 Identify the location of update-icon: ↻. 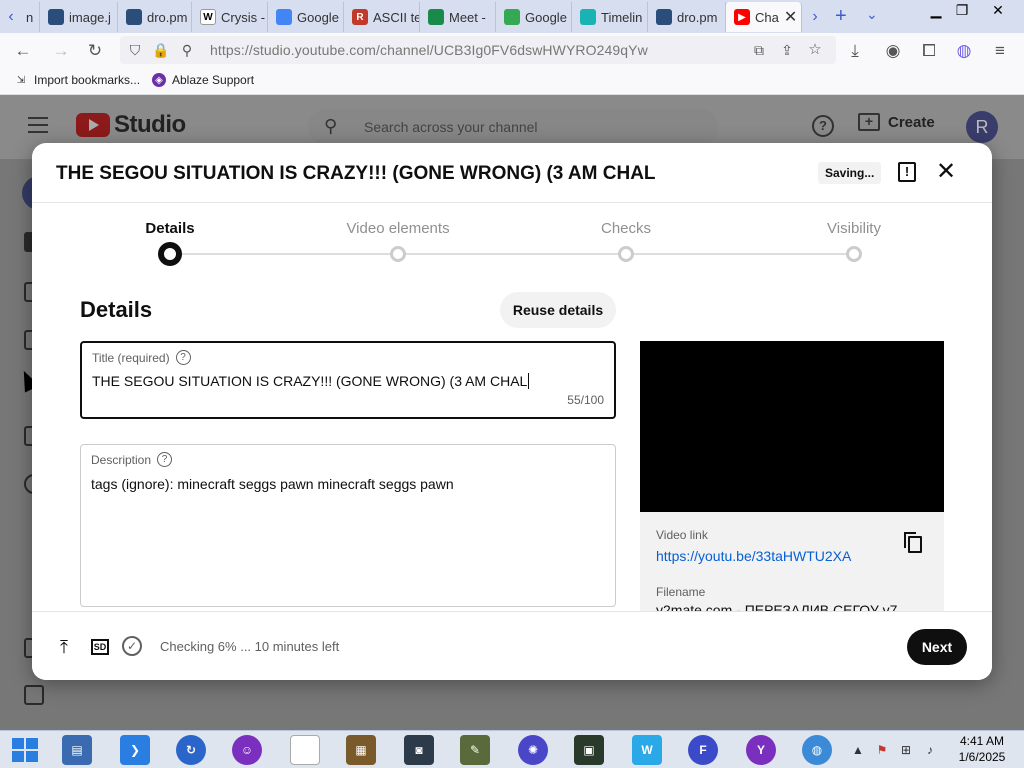
(191, 750).